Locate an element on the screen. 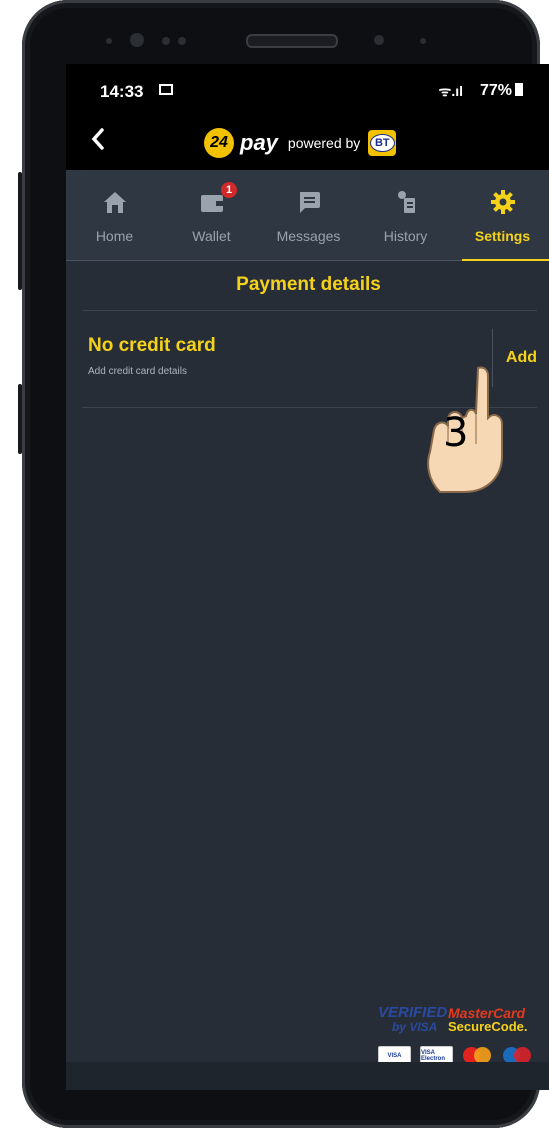 The height and width of the screenshot is (1131, 549). app-bar: 24 pay powered by BT is located at coordinates (307, 143).